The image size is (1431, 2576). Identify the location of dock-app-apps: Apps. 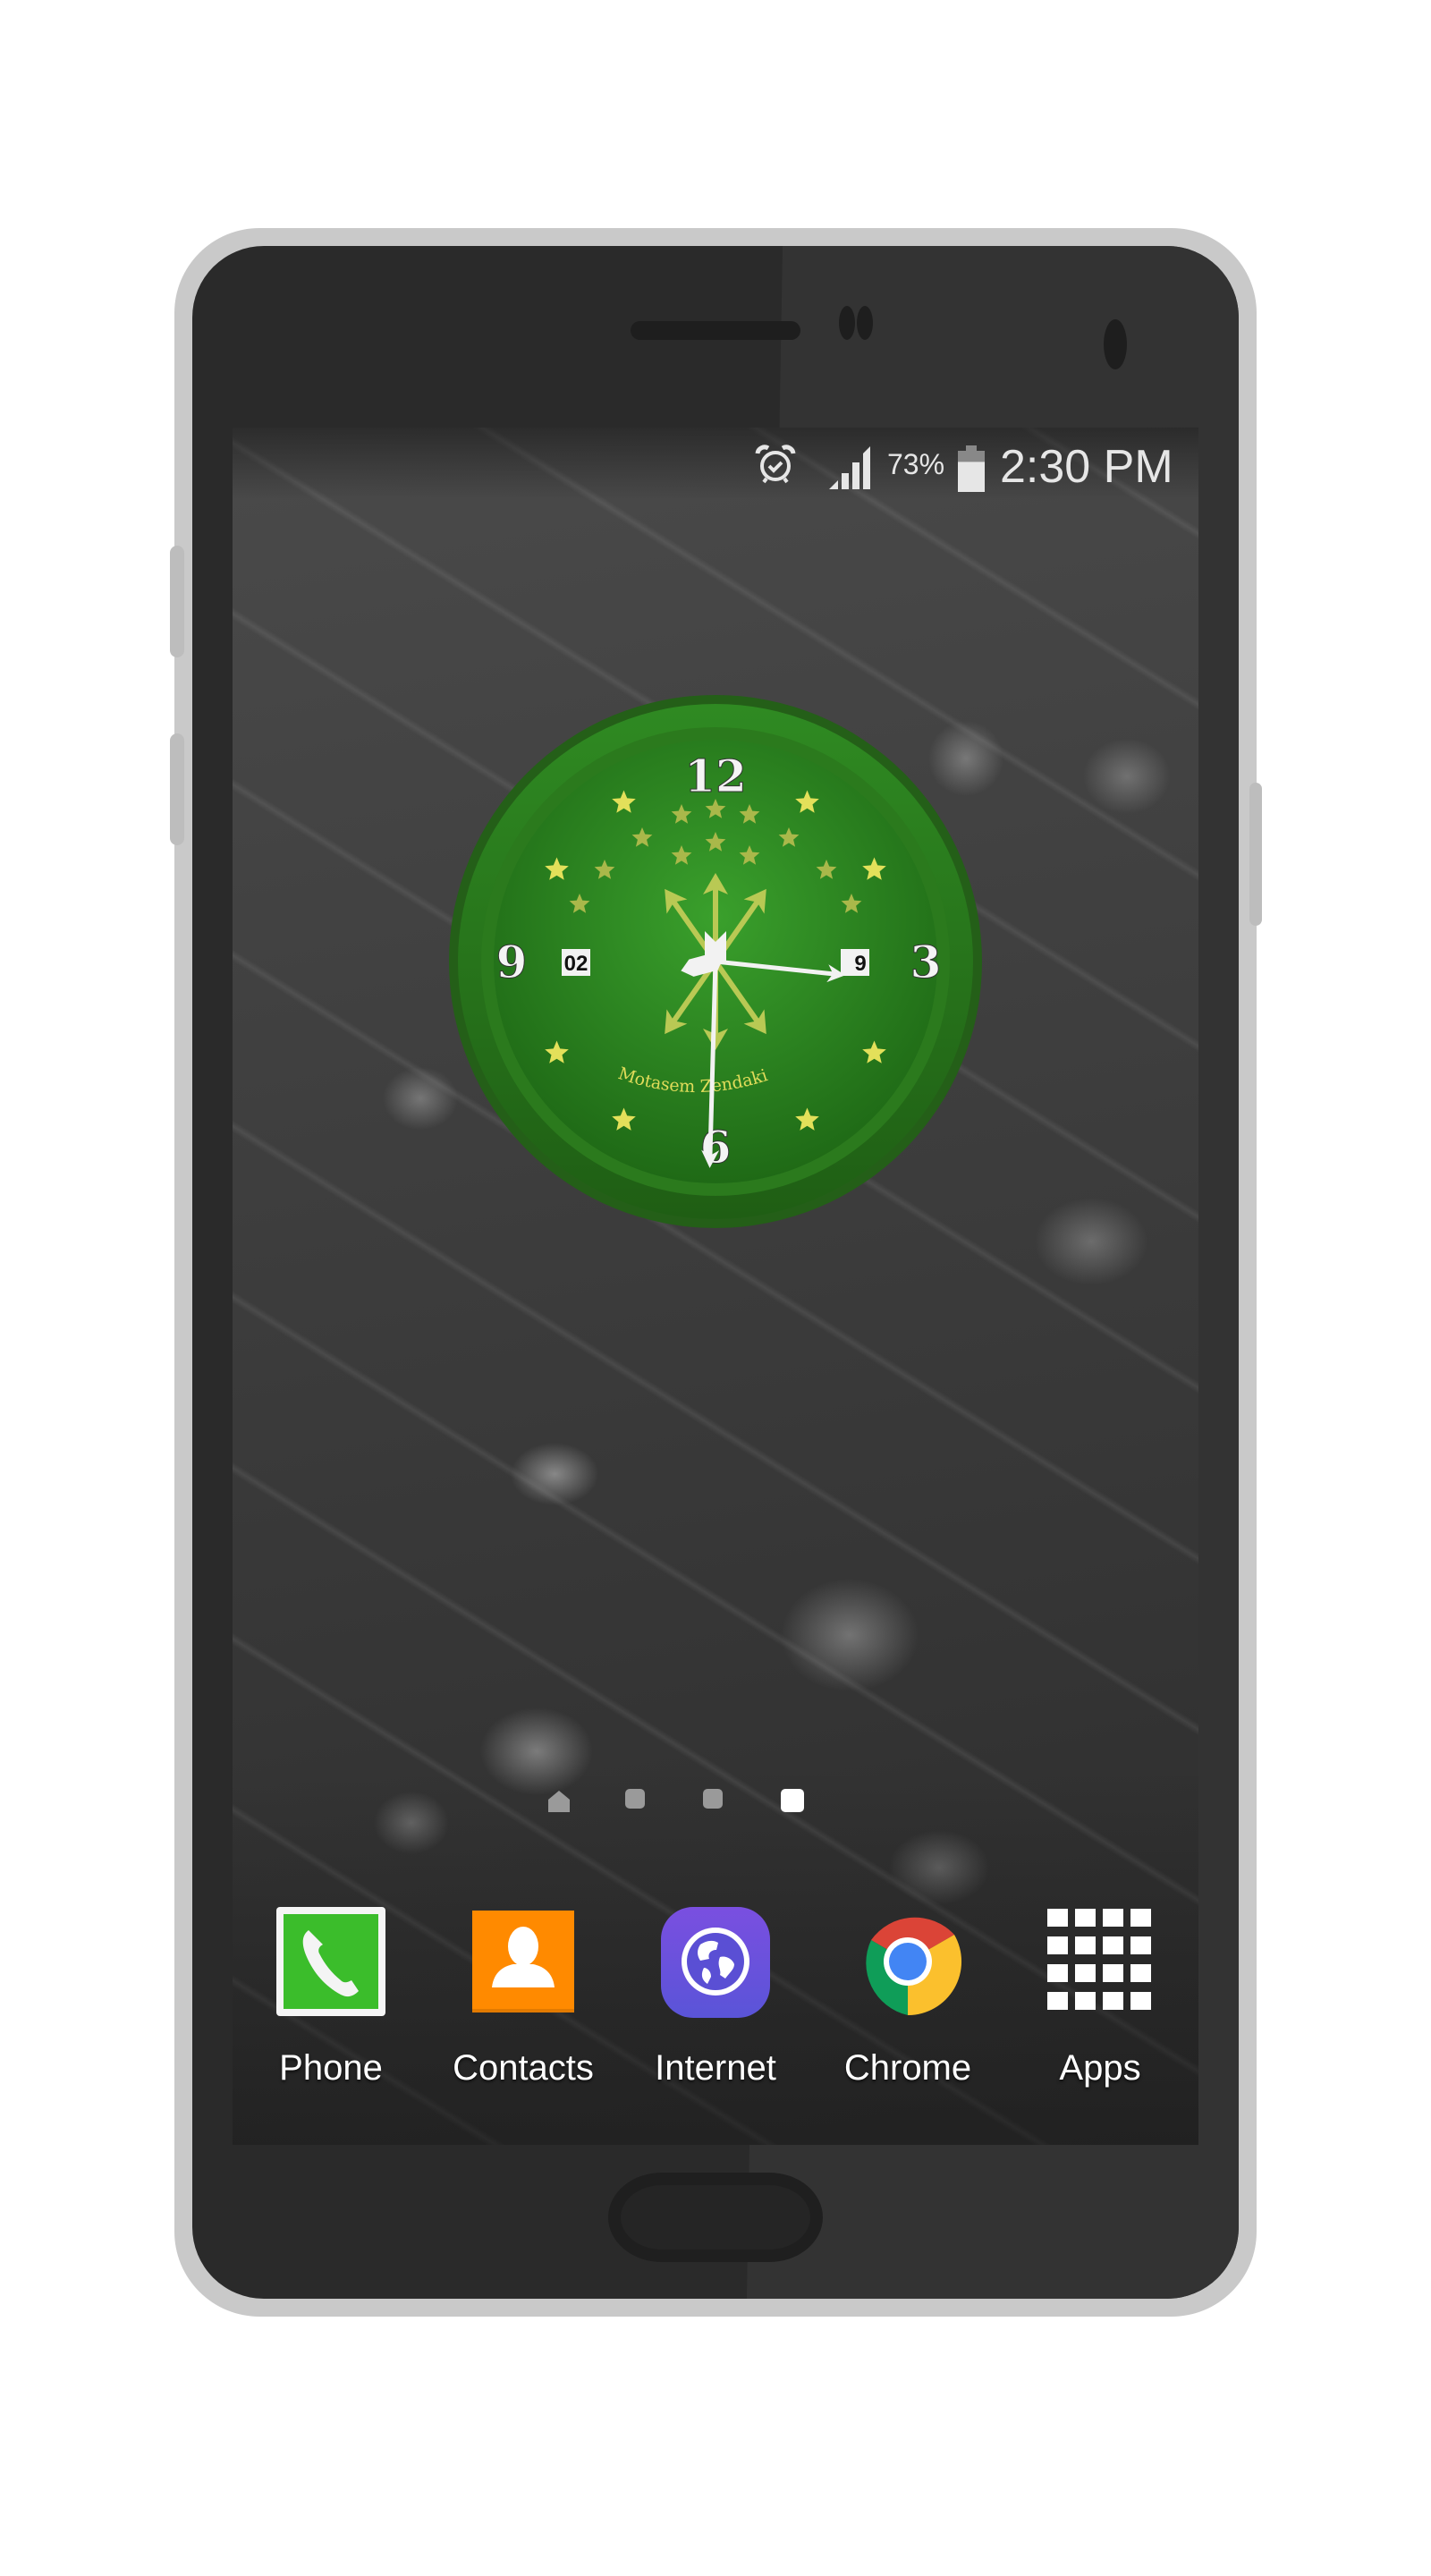
(1100, 2019).